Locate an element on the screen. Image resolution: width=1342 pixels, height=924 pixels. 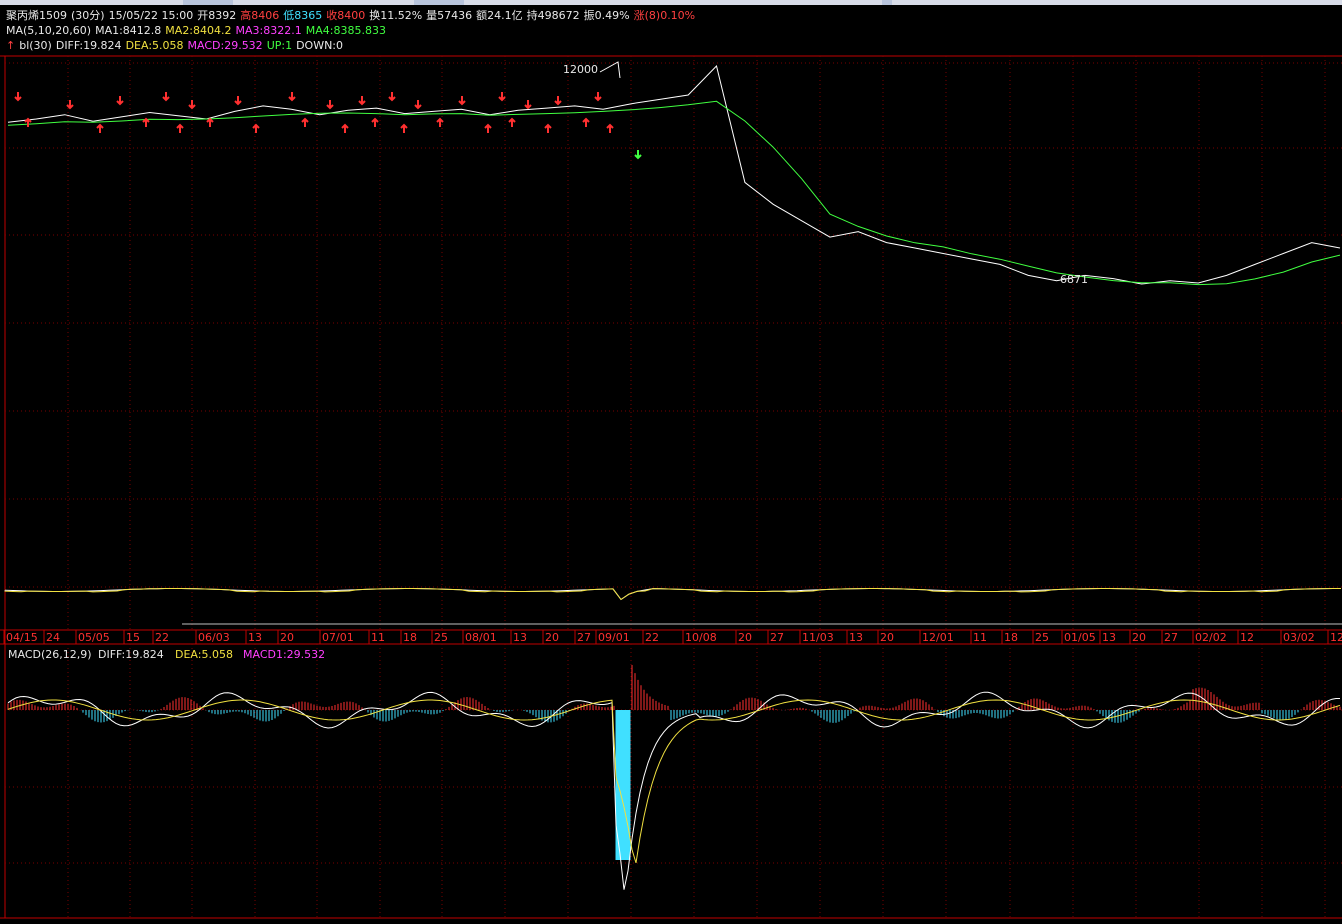
date-axis-label: 10/08 is located at coordinates (701, 637).